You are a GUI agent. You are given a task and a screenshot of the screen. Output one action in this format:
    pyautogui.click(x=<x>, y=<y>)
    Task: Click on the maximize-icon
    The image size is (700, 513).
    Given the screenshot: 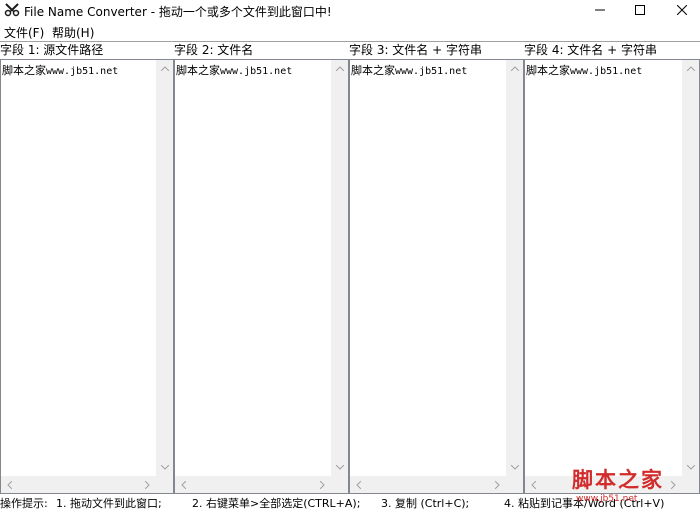 What is the action you would take?
    pyautogui.click(x=640, y=10)
    